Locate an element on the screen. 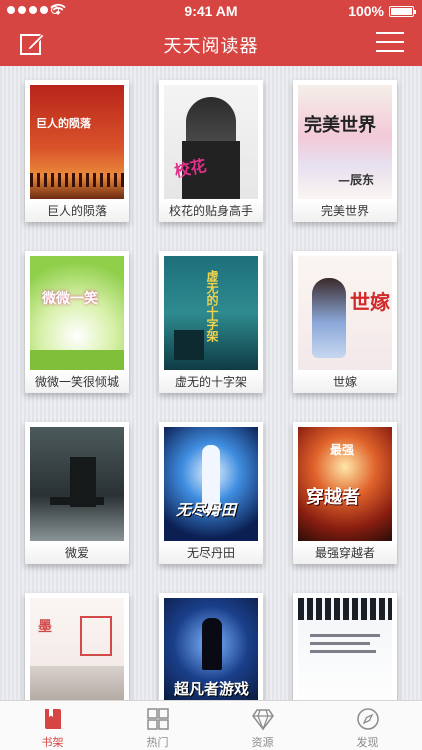 Image resolution: width=422 pixels, height=750 pixels. book-cover: 墨 is located at coordinates (77, 649).